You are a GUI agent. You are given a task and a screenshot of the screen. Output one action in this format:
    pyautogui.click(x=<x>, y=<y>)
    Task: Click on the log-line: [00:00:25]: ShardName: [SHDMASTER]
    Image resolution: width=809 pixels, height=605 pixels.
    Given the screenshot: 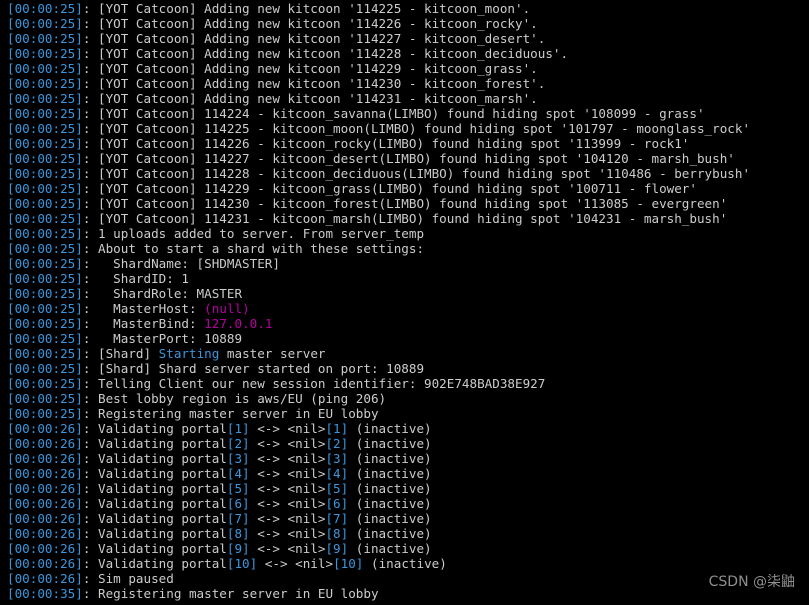 What is the action you would take?
    pyautogui.click(x=378, y=263)
    